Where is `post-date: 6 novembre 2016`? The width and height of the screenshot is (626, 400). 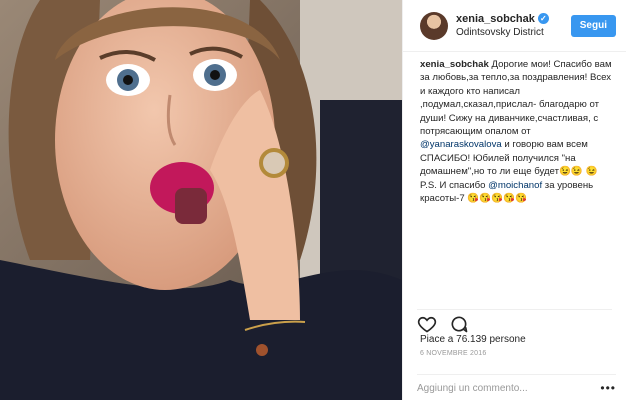
post-date: 6 novembre 2016 is located at coordinates (453, 353).